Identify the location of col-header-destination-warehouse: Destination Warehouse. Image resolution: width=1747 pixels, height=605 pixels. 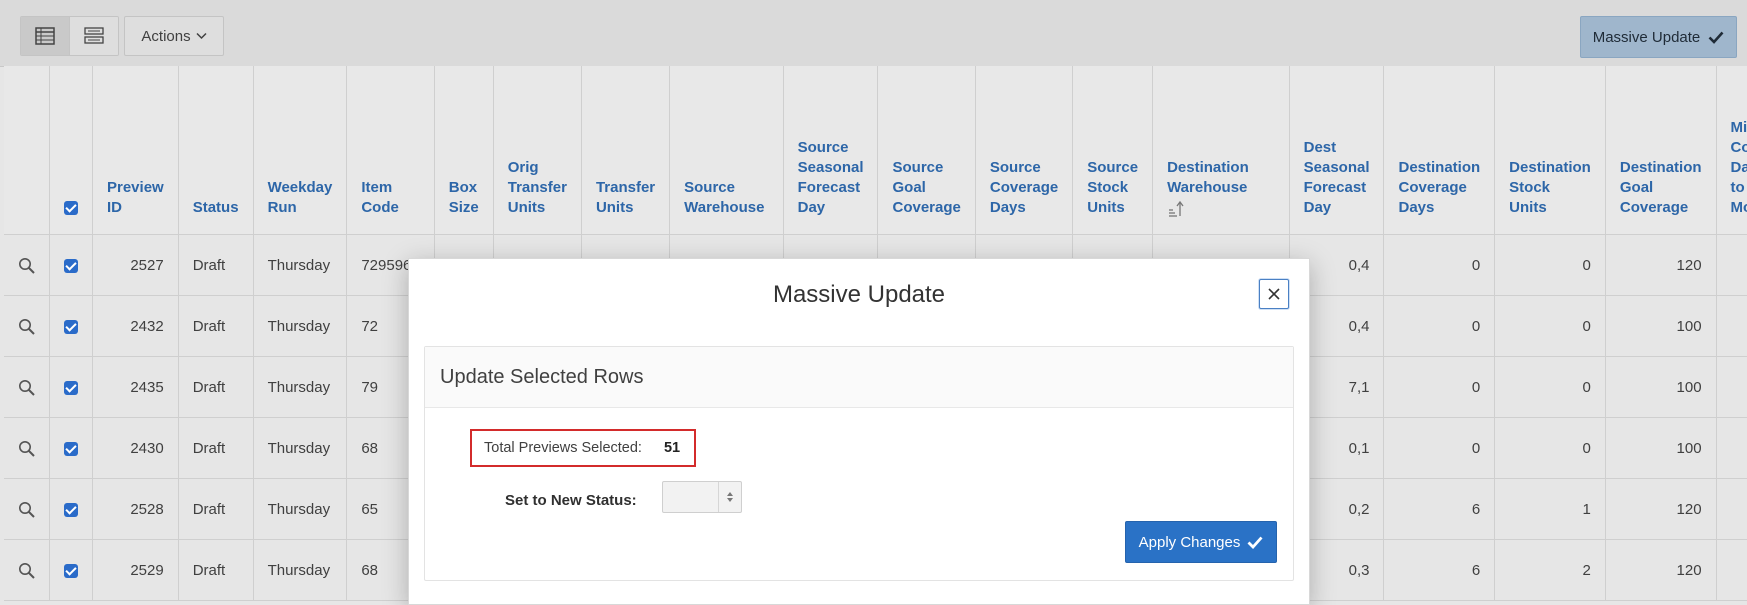
(1221, 150).